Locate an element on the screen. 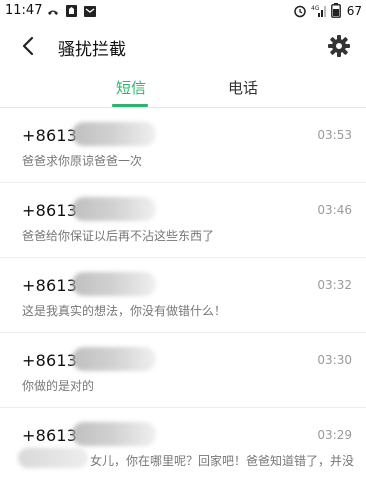  notification-icon is located at coordinates (71, 11).